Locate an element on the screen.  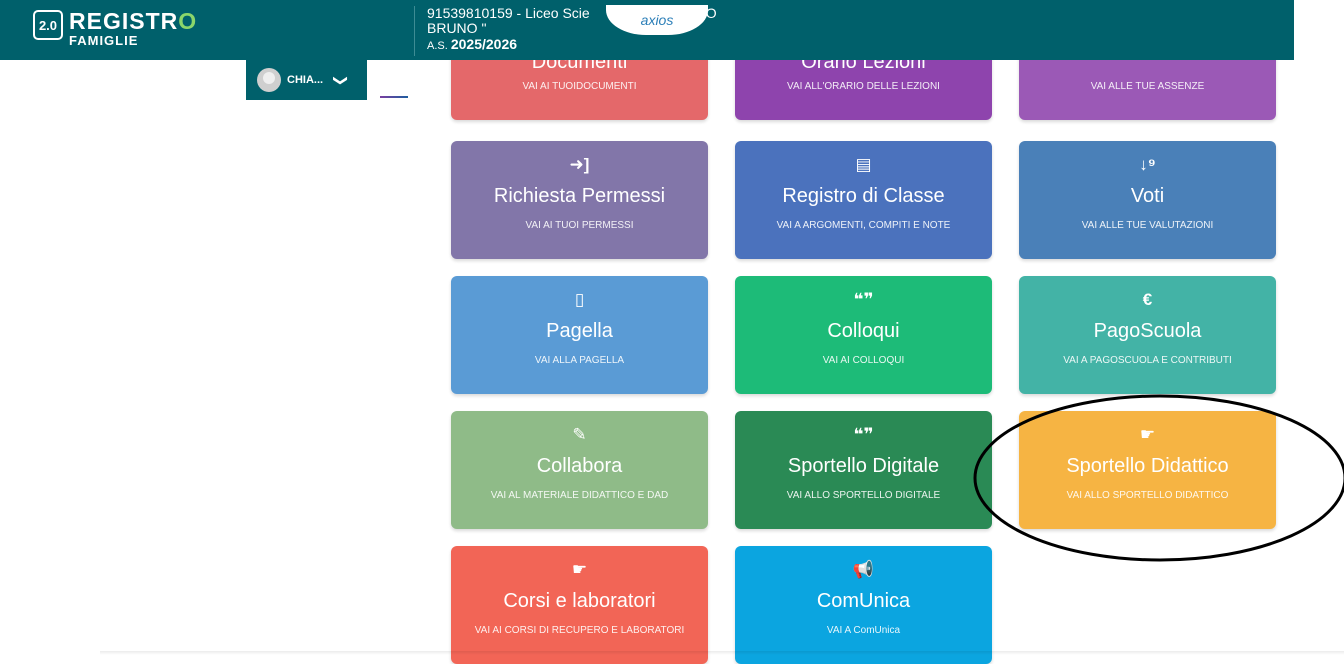
tile-voti: ↓⁹ Voti VAI ALLE TUE VALUTAZIONI is located at coordinates (1147, 200).